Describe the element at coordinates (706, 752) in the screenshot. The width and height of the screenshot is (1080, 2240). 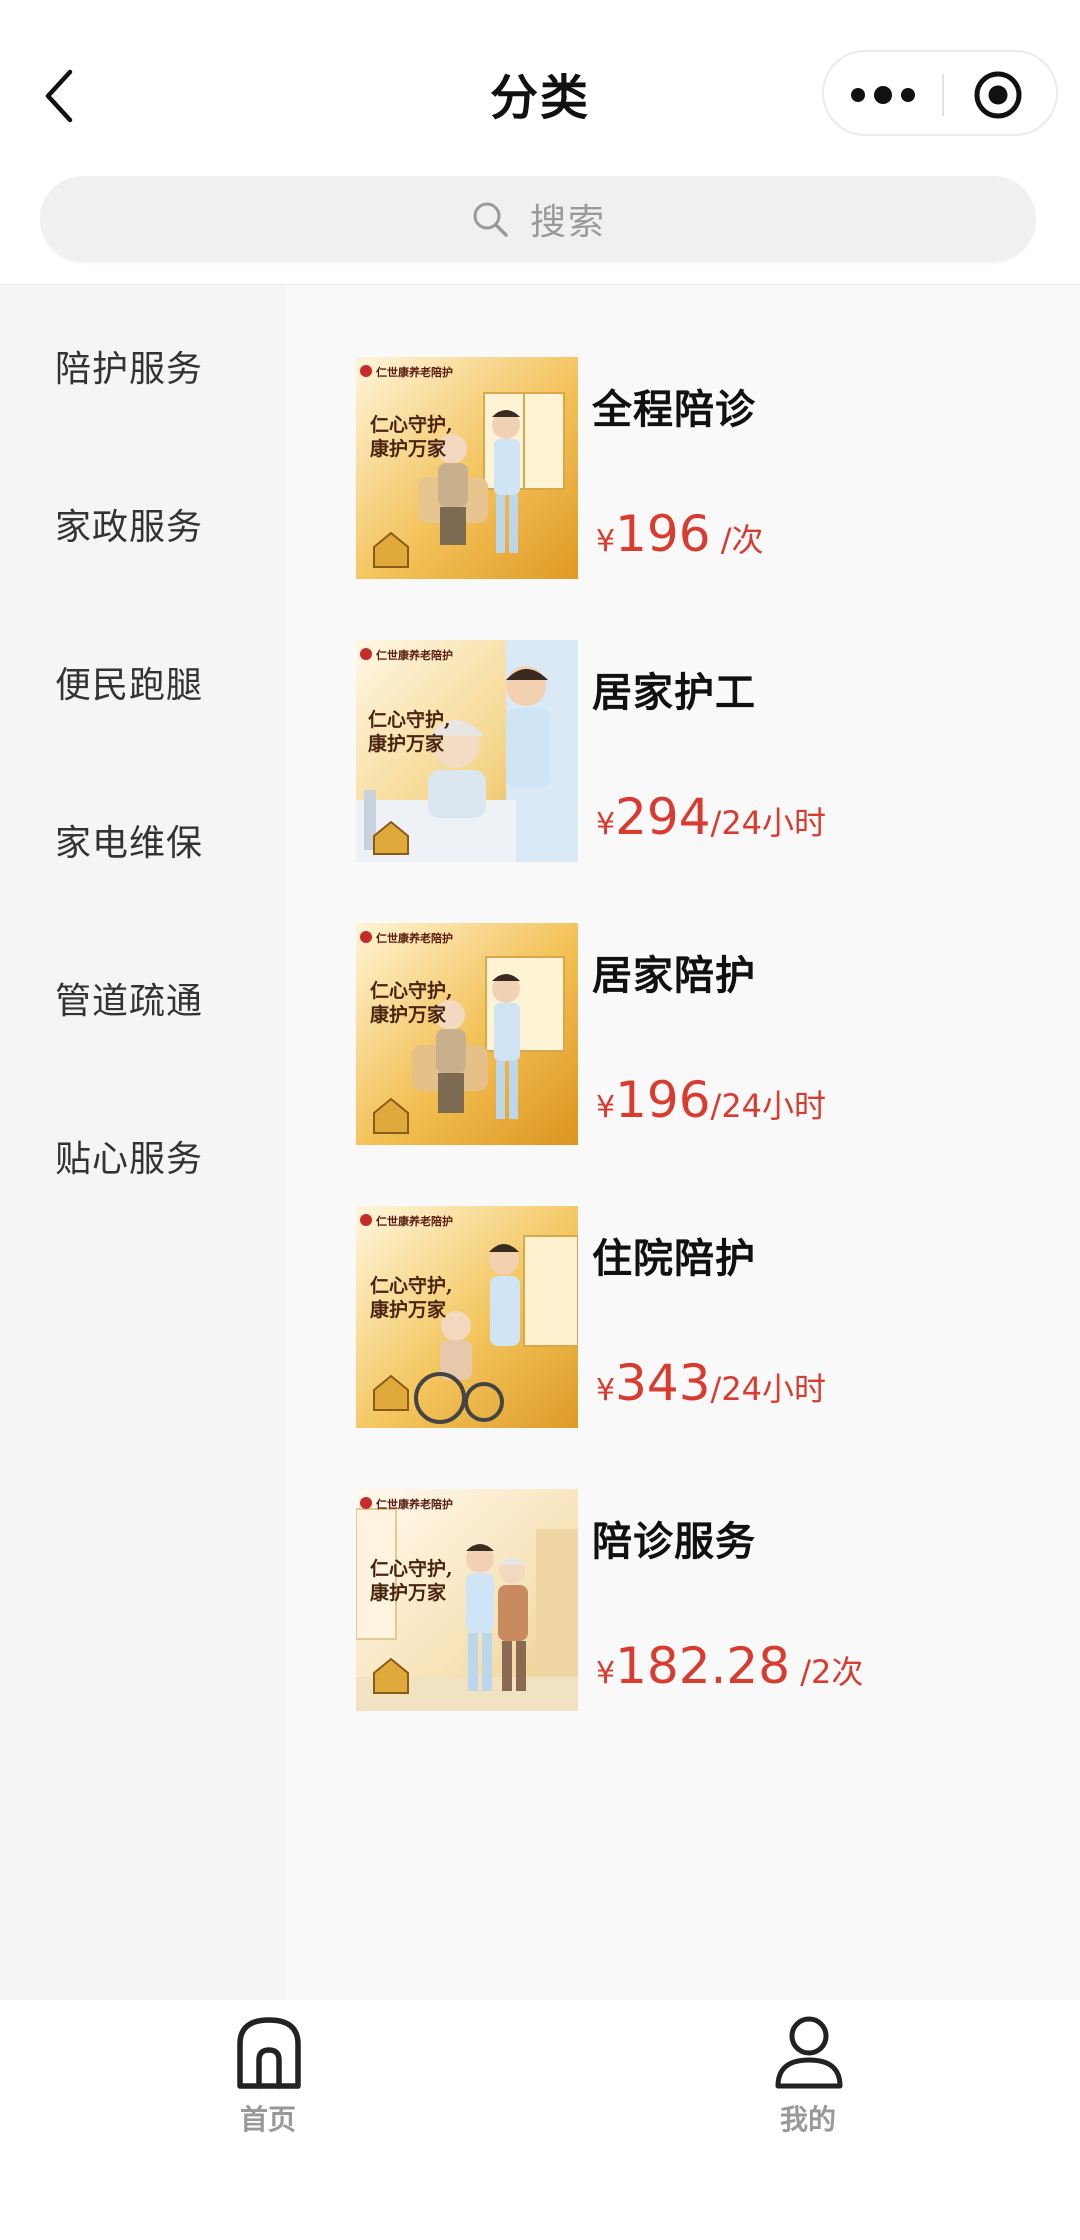
I see `product-card: 仁世康养老陪护 仁心守护, 康护万家 居家护工 ¥294/24小时` at that location.